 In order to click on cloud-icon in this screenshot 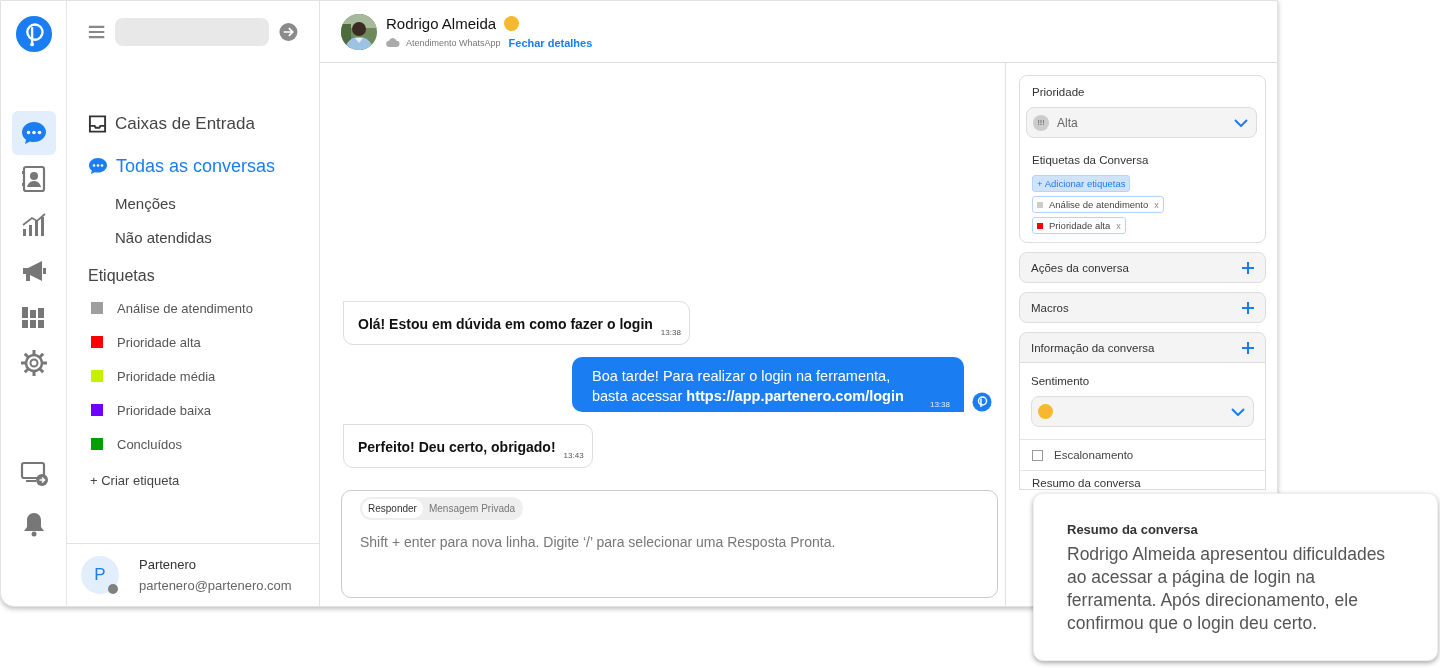, I will do `click(393, 42)`.